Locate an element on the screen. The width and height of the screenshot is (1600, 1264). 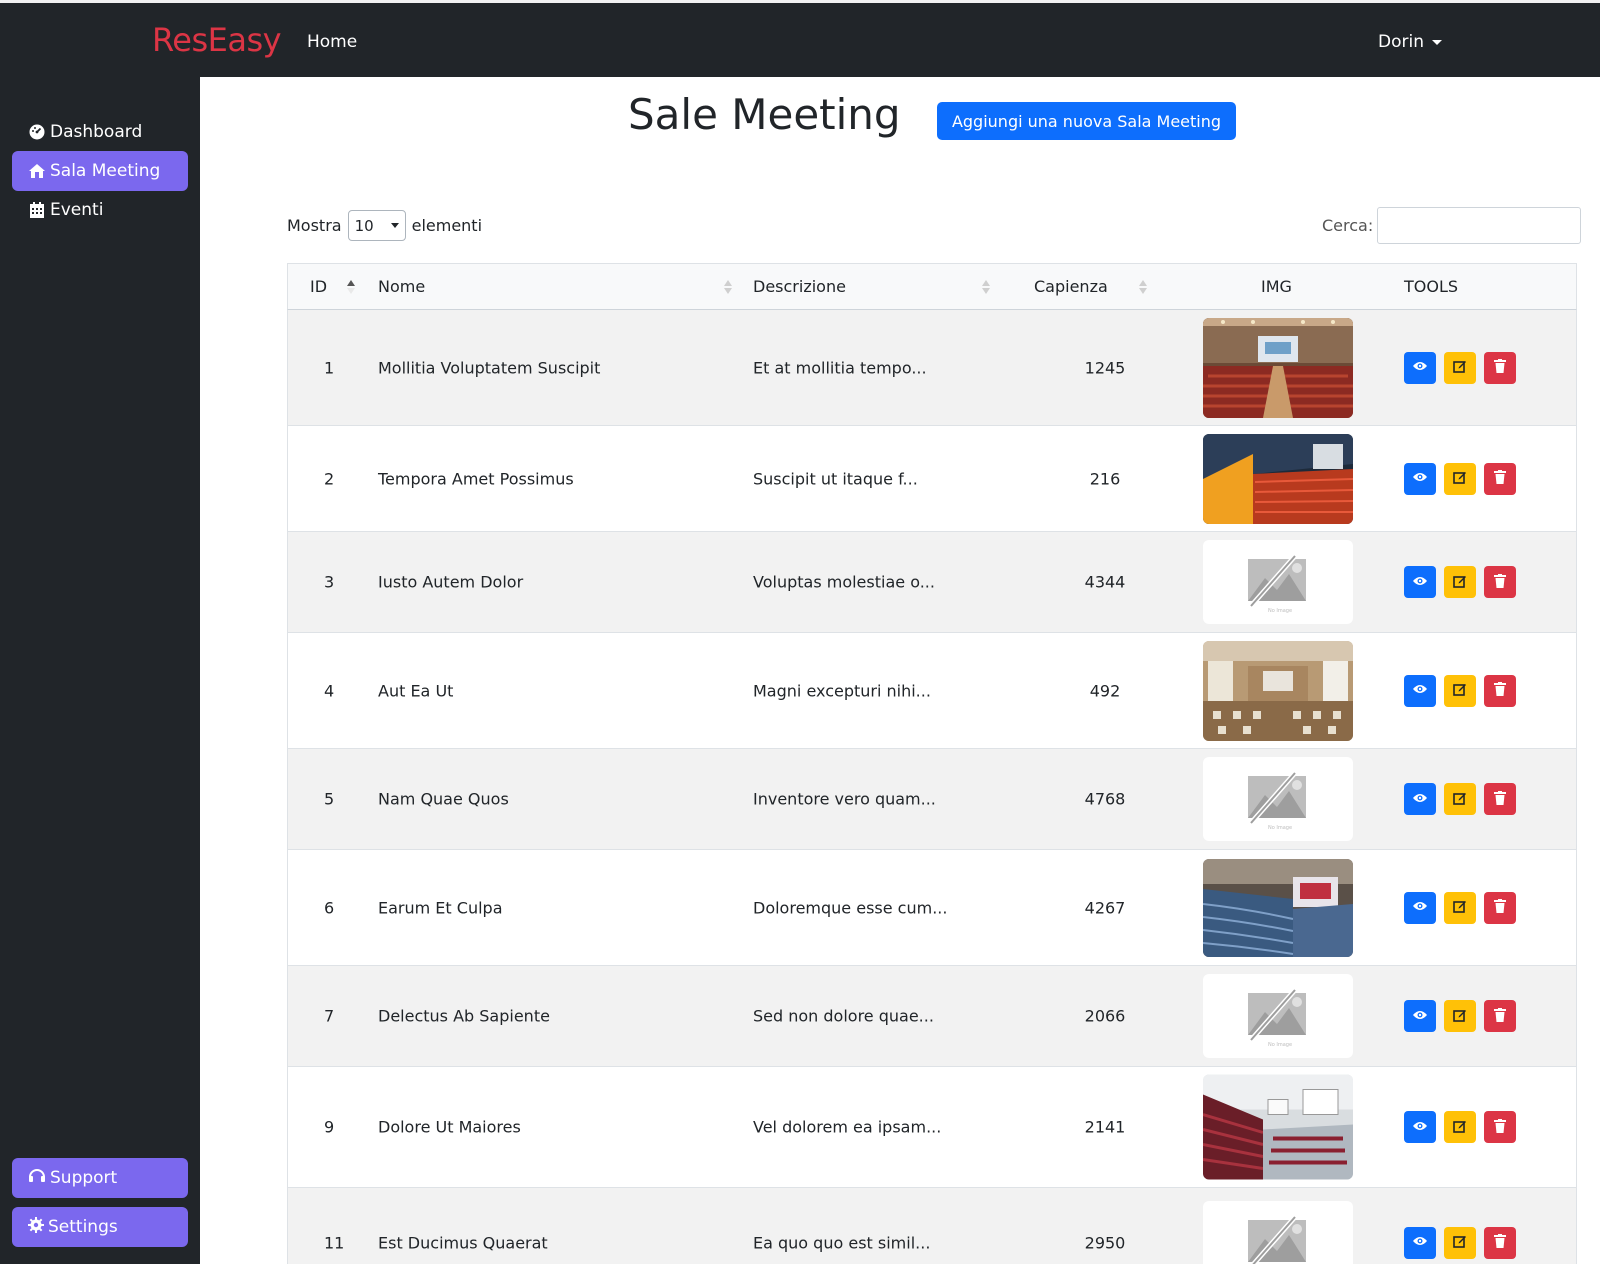
cell-capienza: 4768 is located at coordinates (1105, 799).